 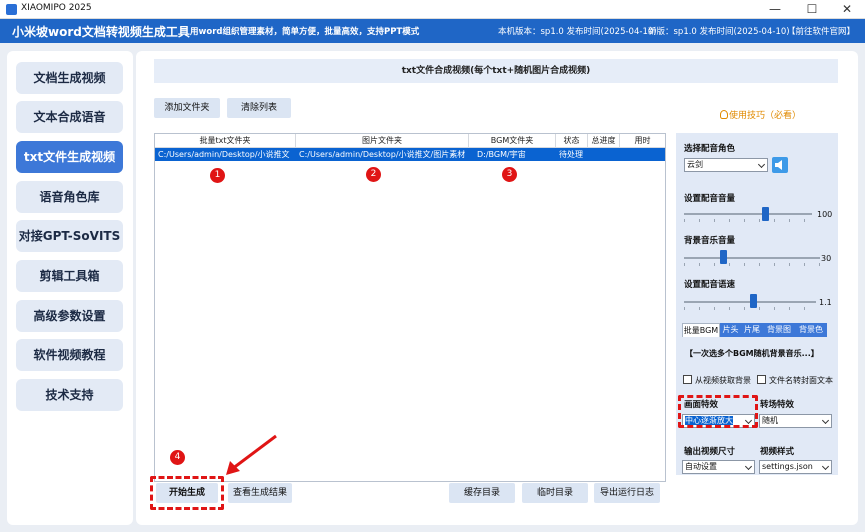 I want to click on close-button: ✕, so click(x=847, y=9).